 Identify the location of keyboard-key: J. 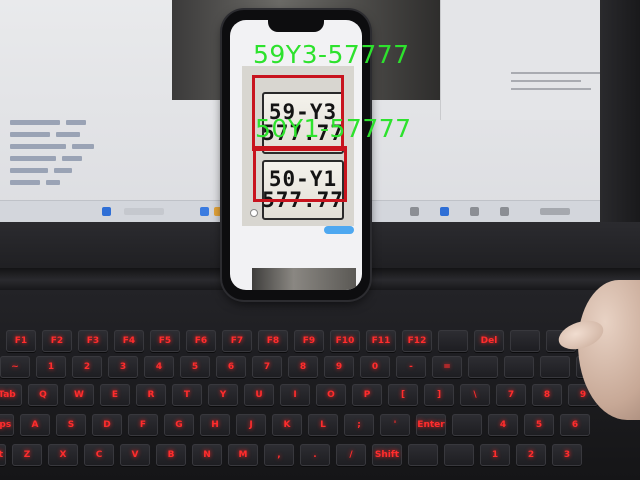
(251, 425).